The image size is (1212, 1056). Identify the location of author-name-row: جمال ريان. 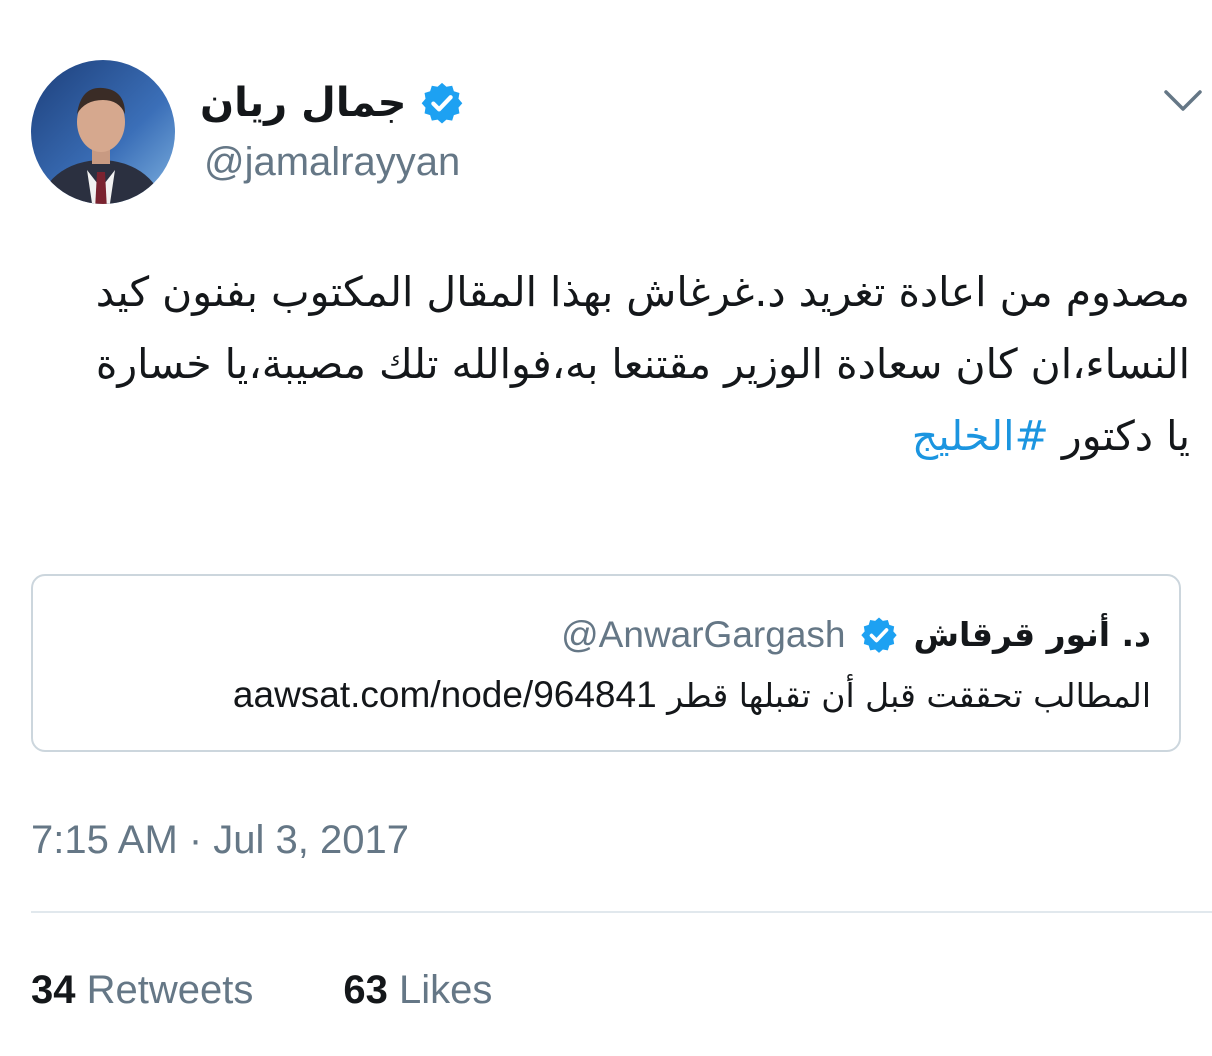
(332, 103).